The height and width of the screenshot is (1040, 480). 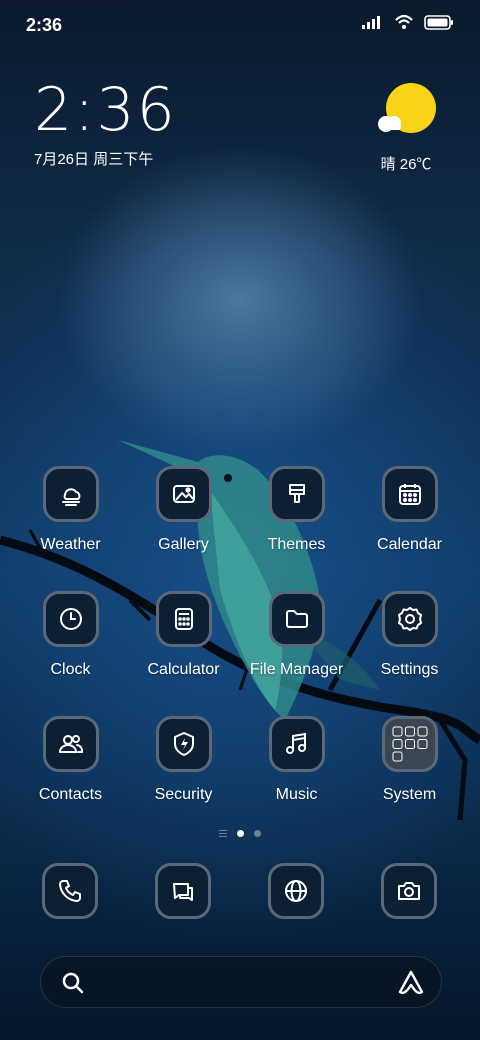 I want to click on dock-camera, so click(x=409, y=891).